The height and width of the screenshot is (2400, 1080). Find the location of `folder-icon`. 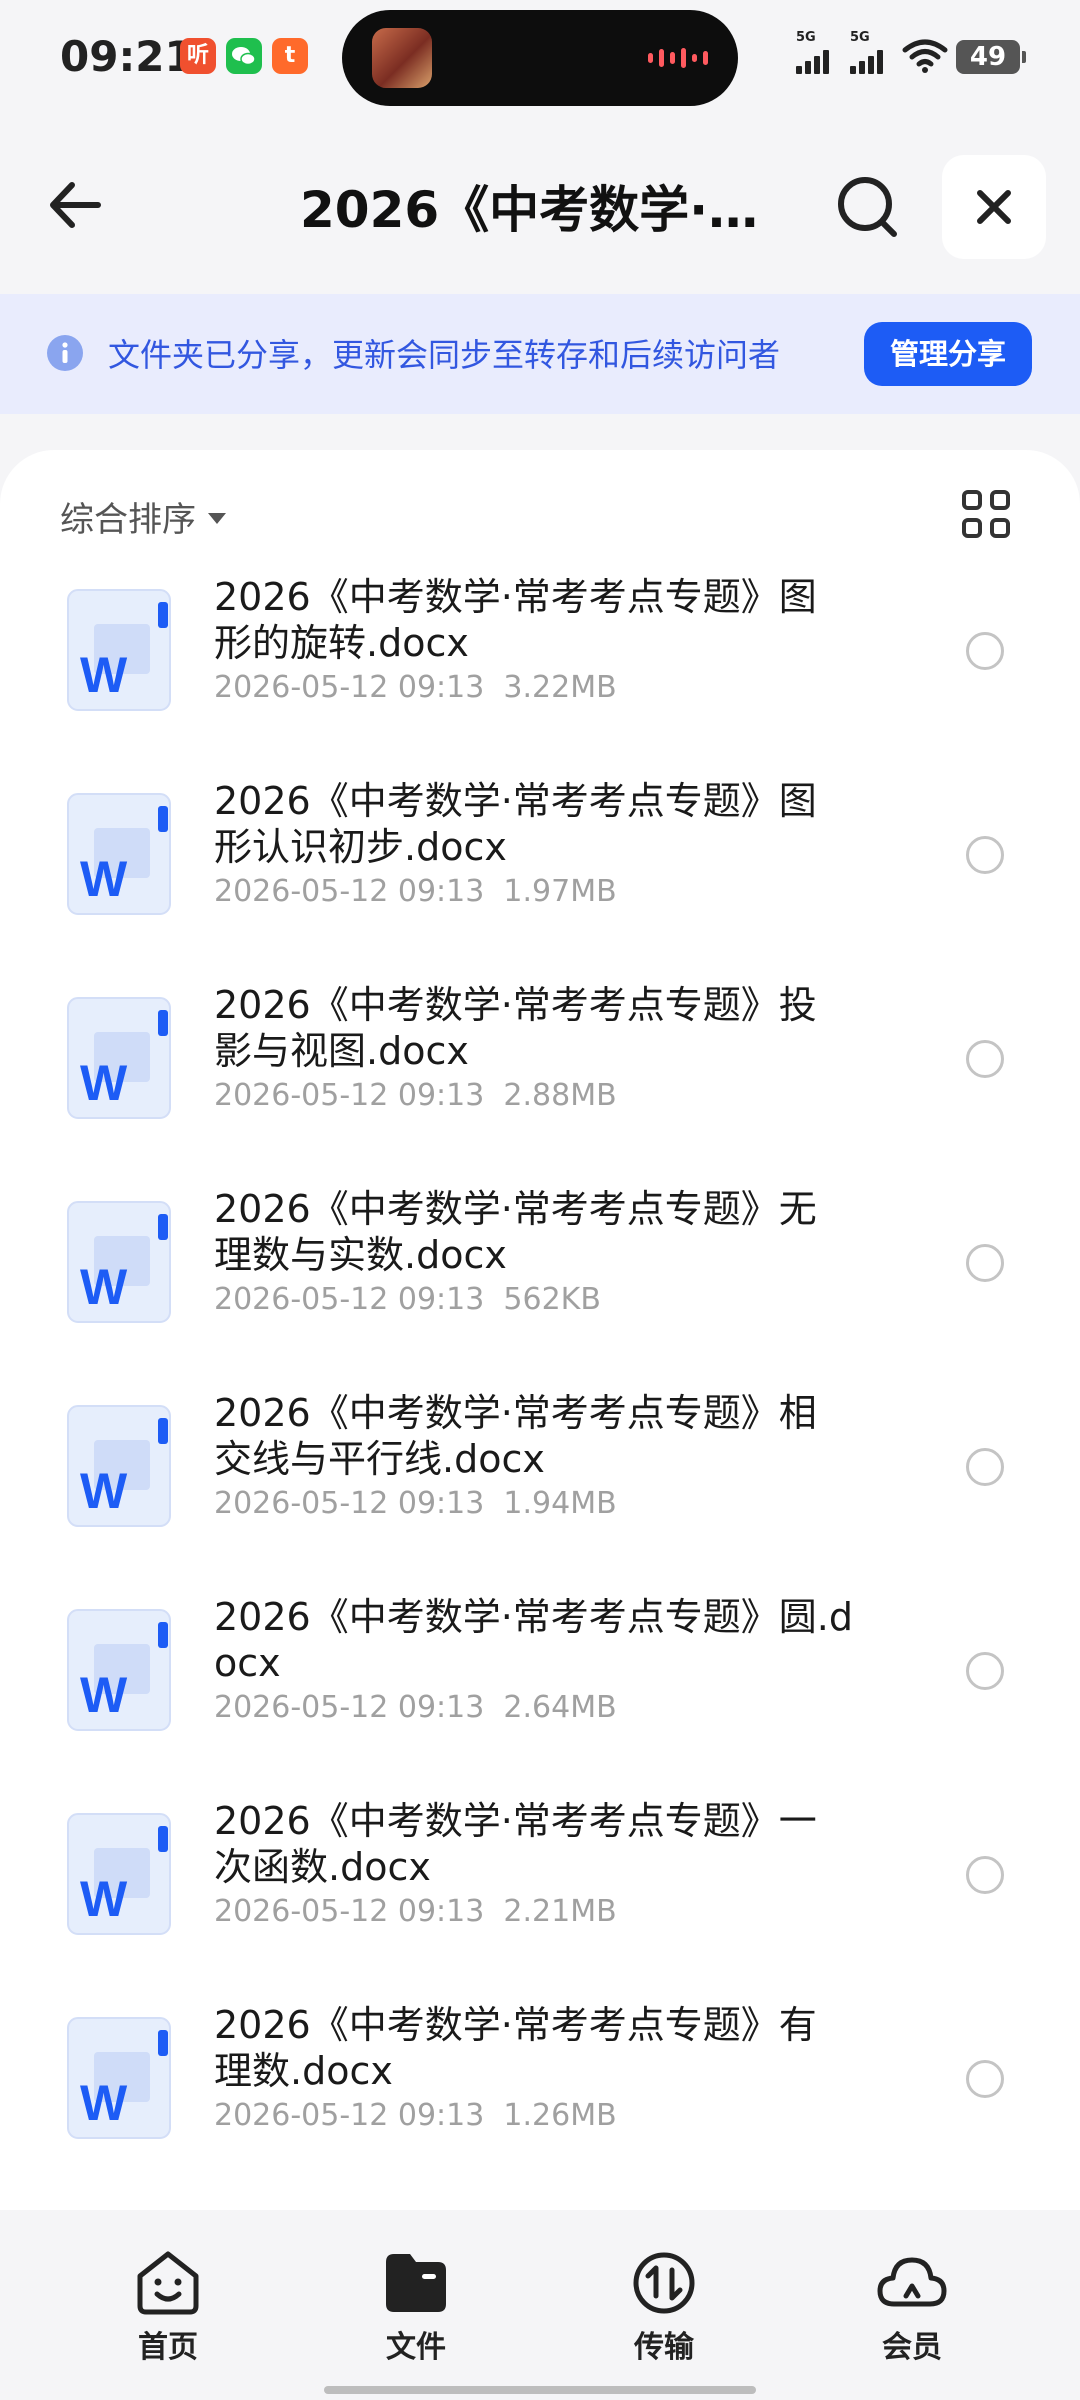

folder-icon is located at coordinates (416, 2283).